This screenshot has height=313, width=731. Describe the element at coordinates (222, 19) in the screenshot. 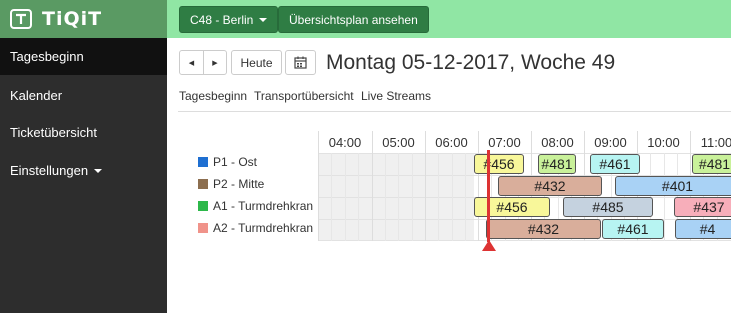

I see `site-dropdown-label: C48 - Berlin` at that location.